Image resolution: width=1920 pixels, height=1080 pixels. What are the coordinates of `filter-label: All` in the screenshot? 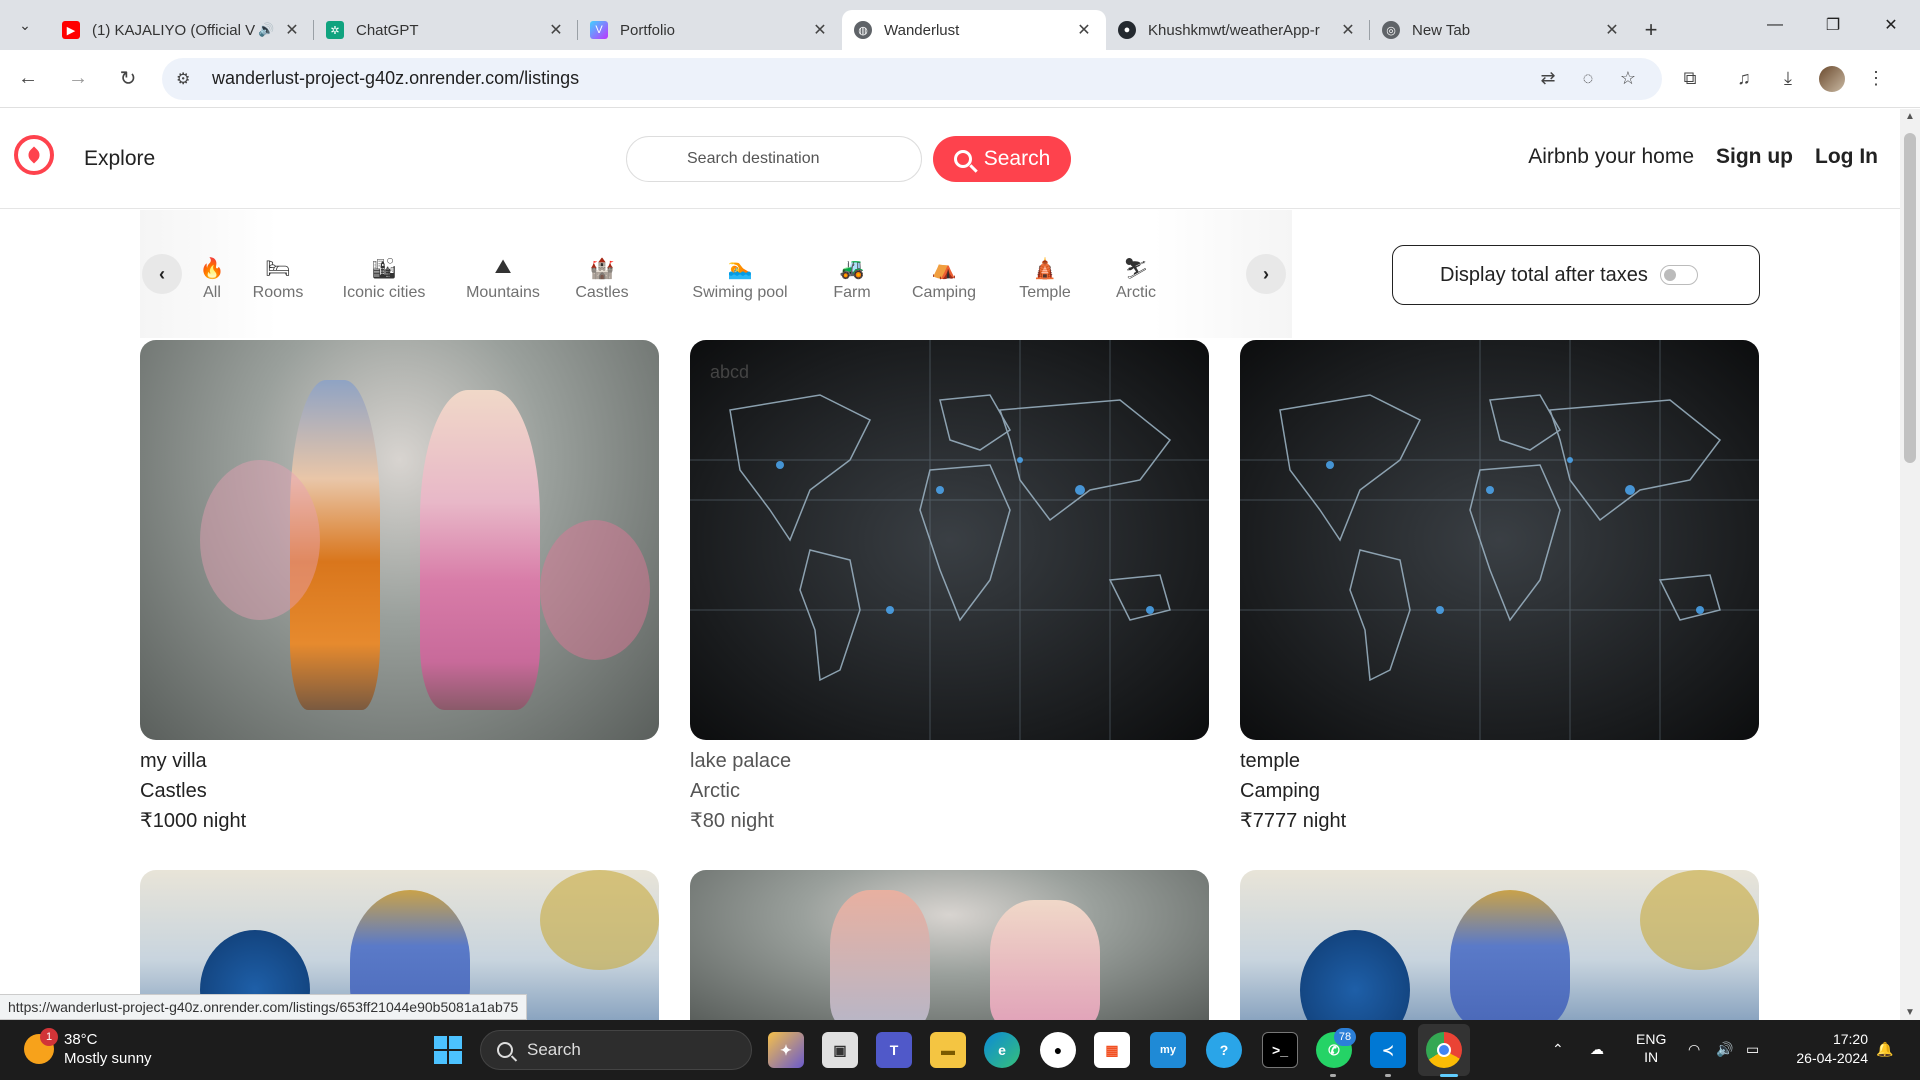 It's located at (212, 292).